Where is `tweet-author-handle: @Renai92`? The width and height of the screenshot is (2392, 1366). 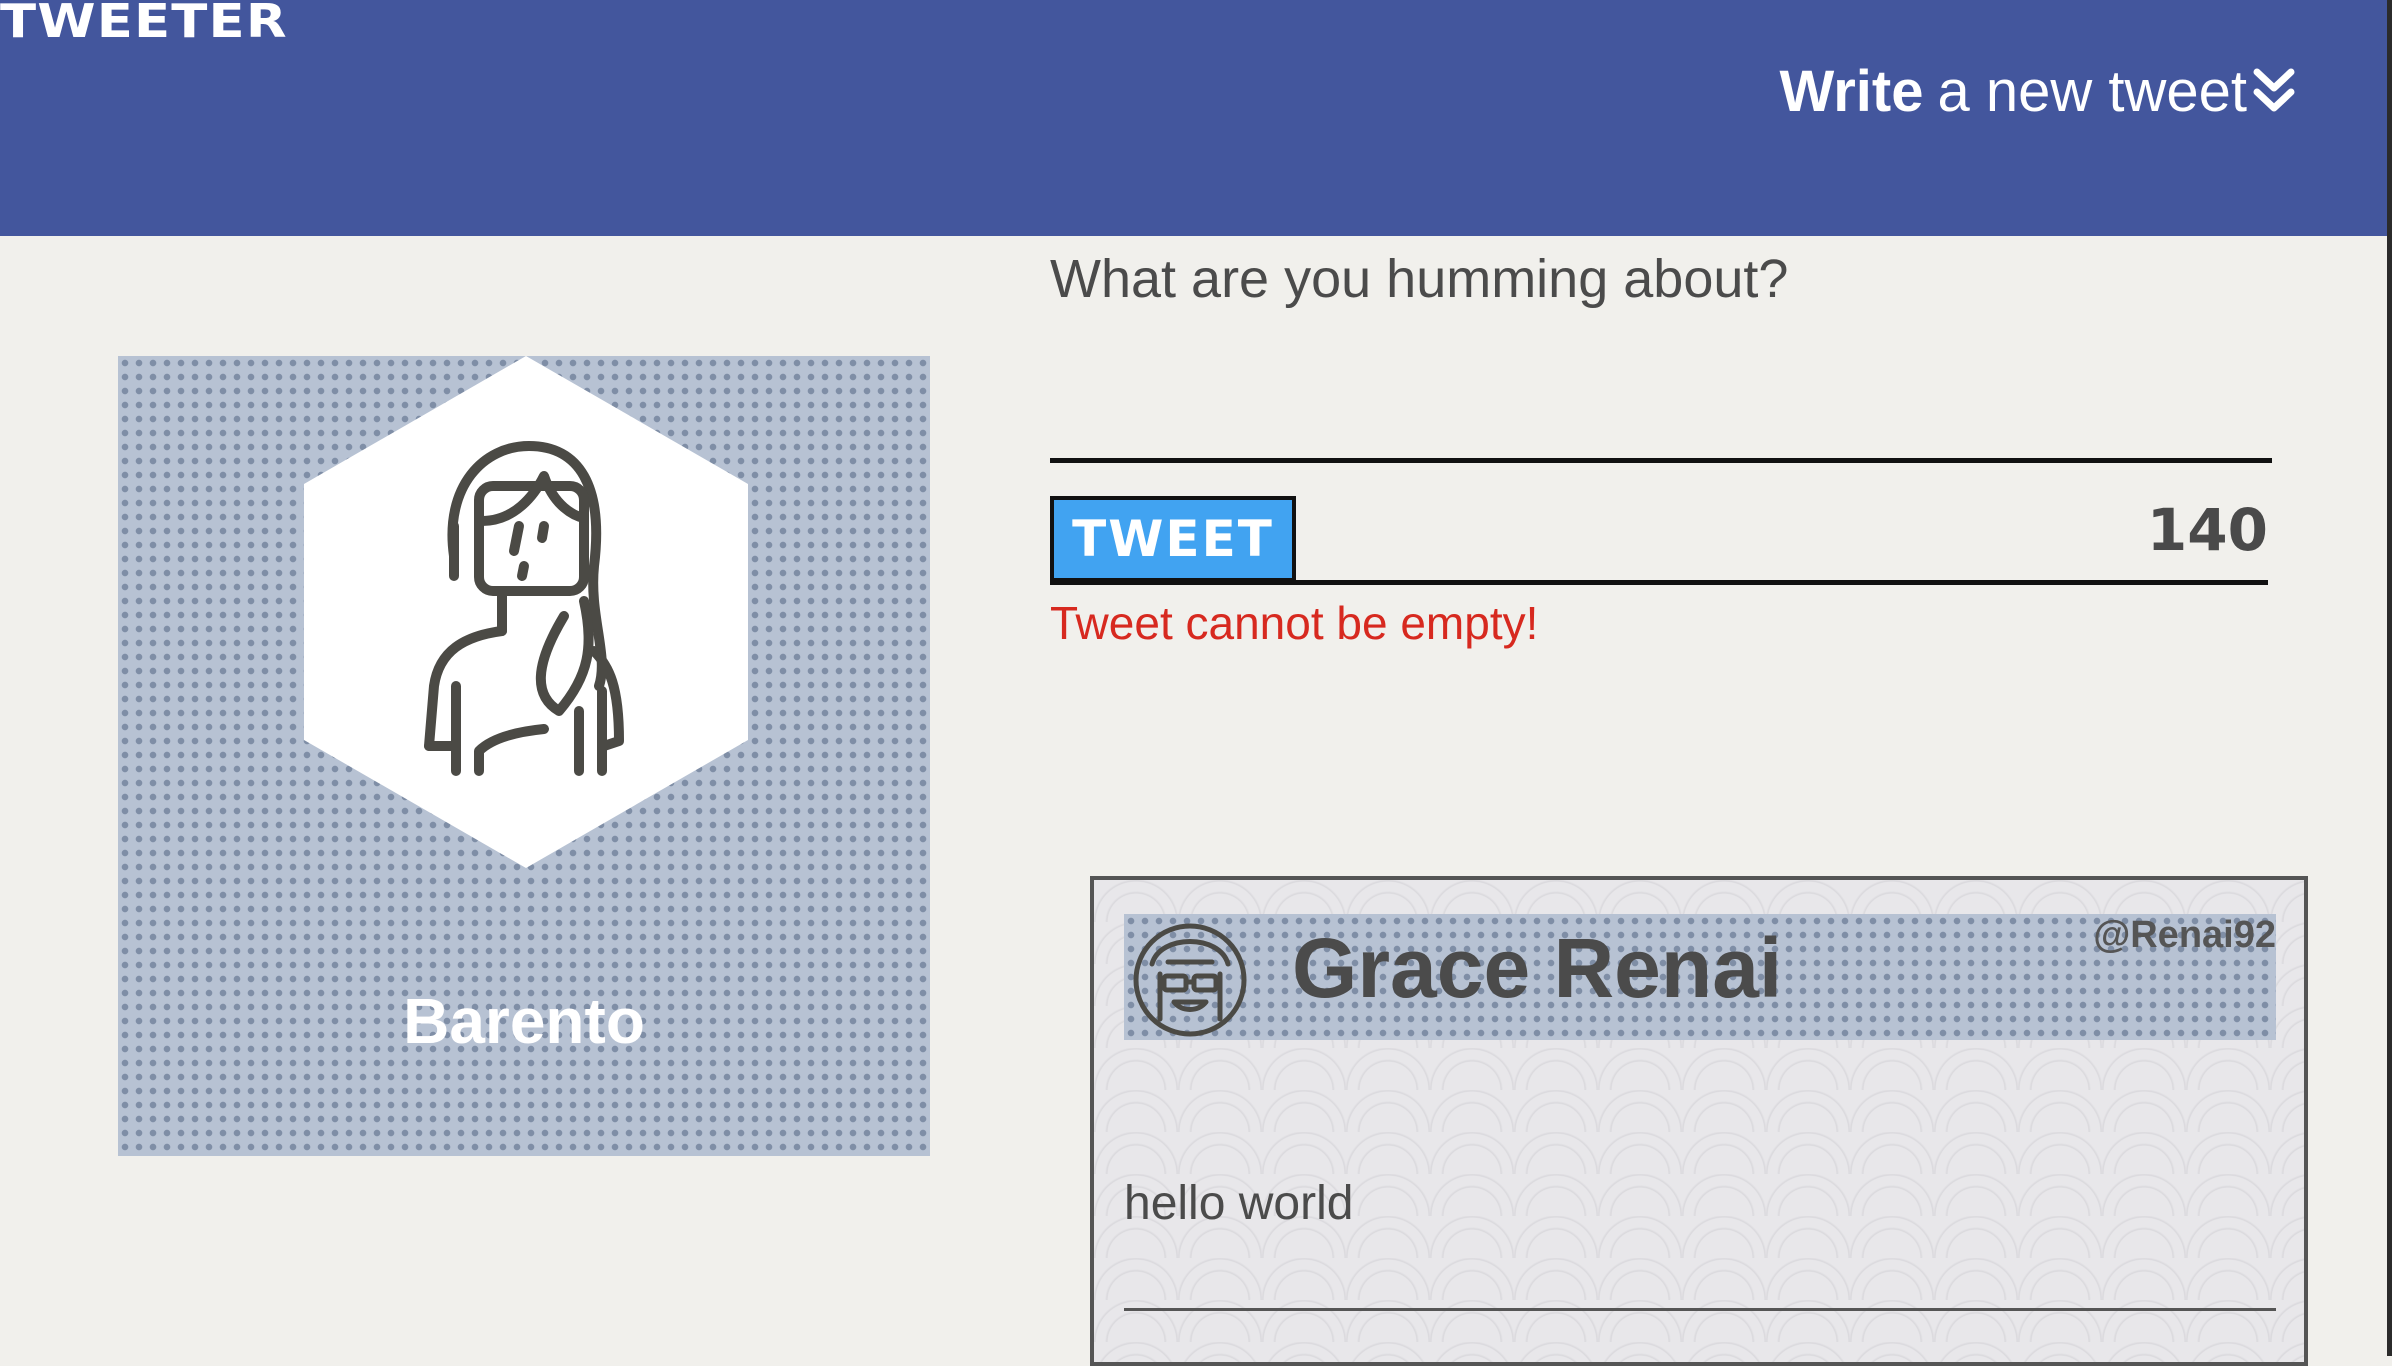 tweet-author-handle: @Renai92 is located at coordinates (2184, 935).